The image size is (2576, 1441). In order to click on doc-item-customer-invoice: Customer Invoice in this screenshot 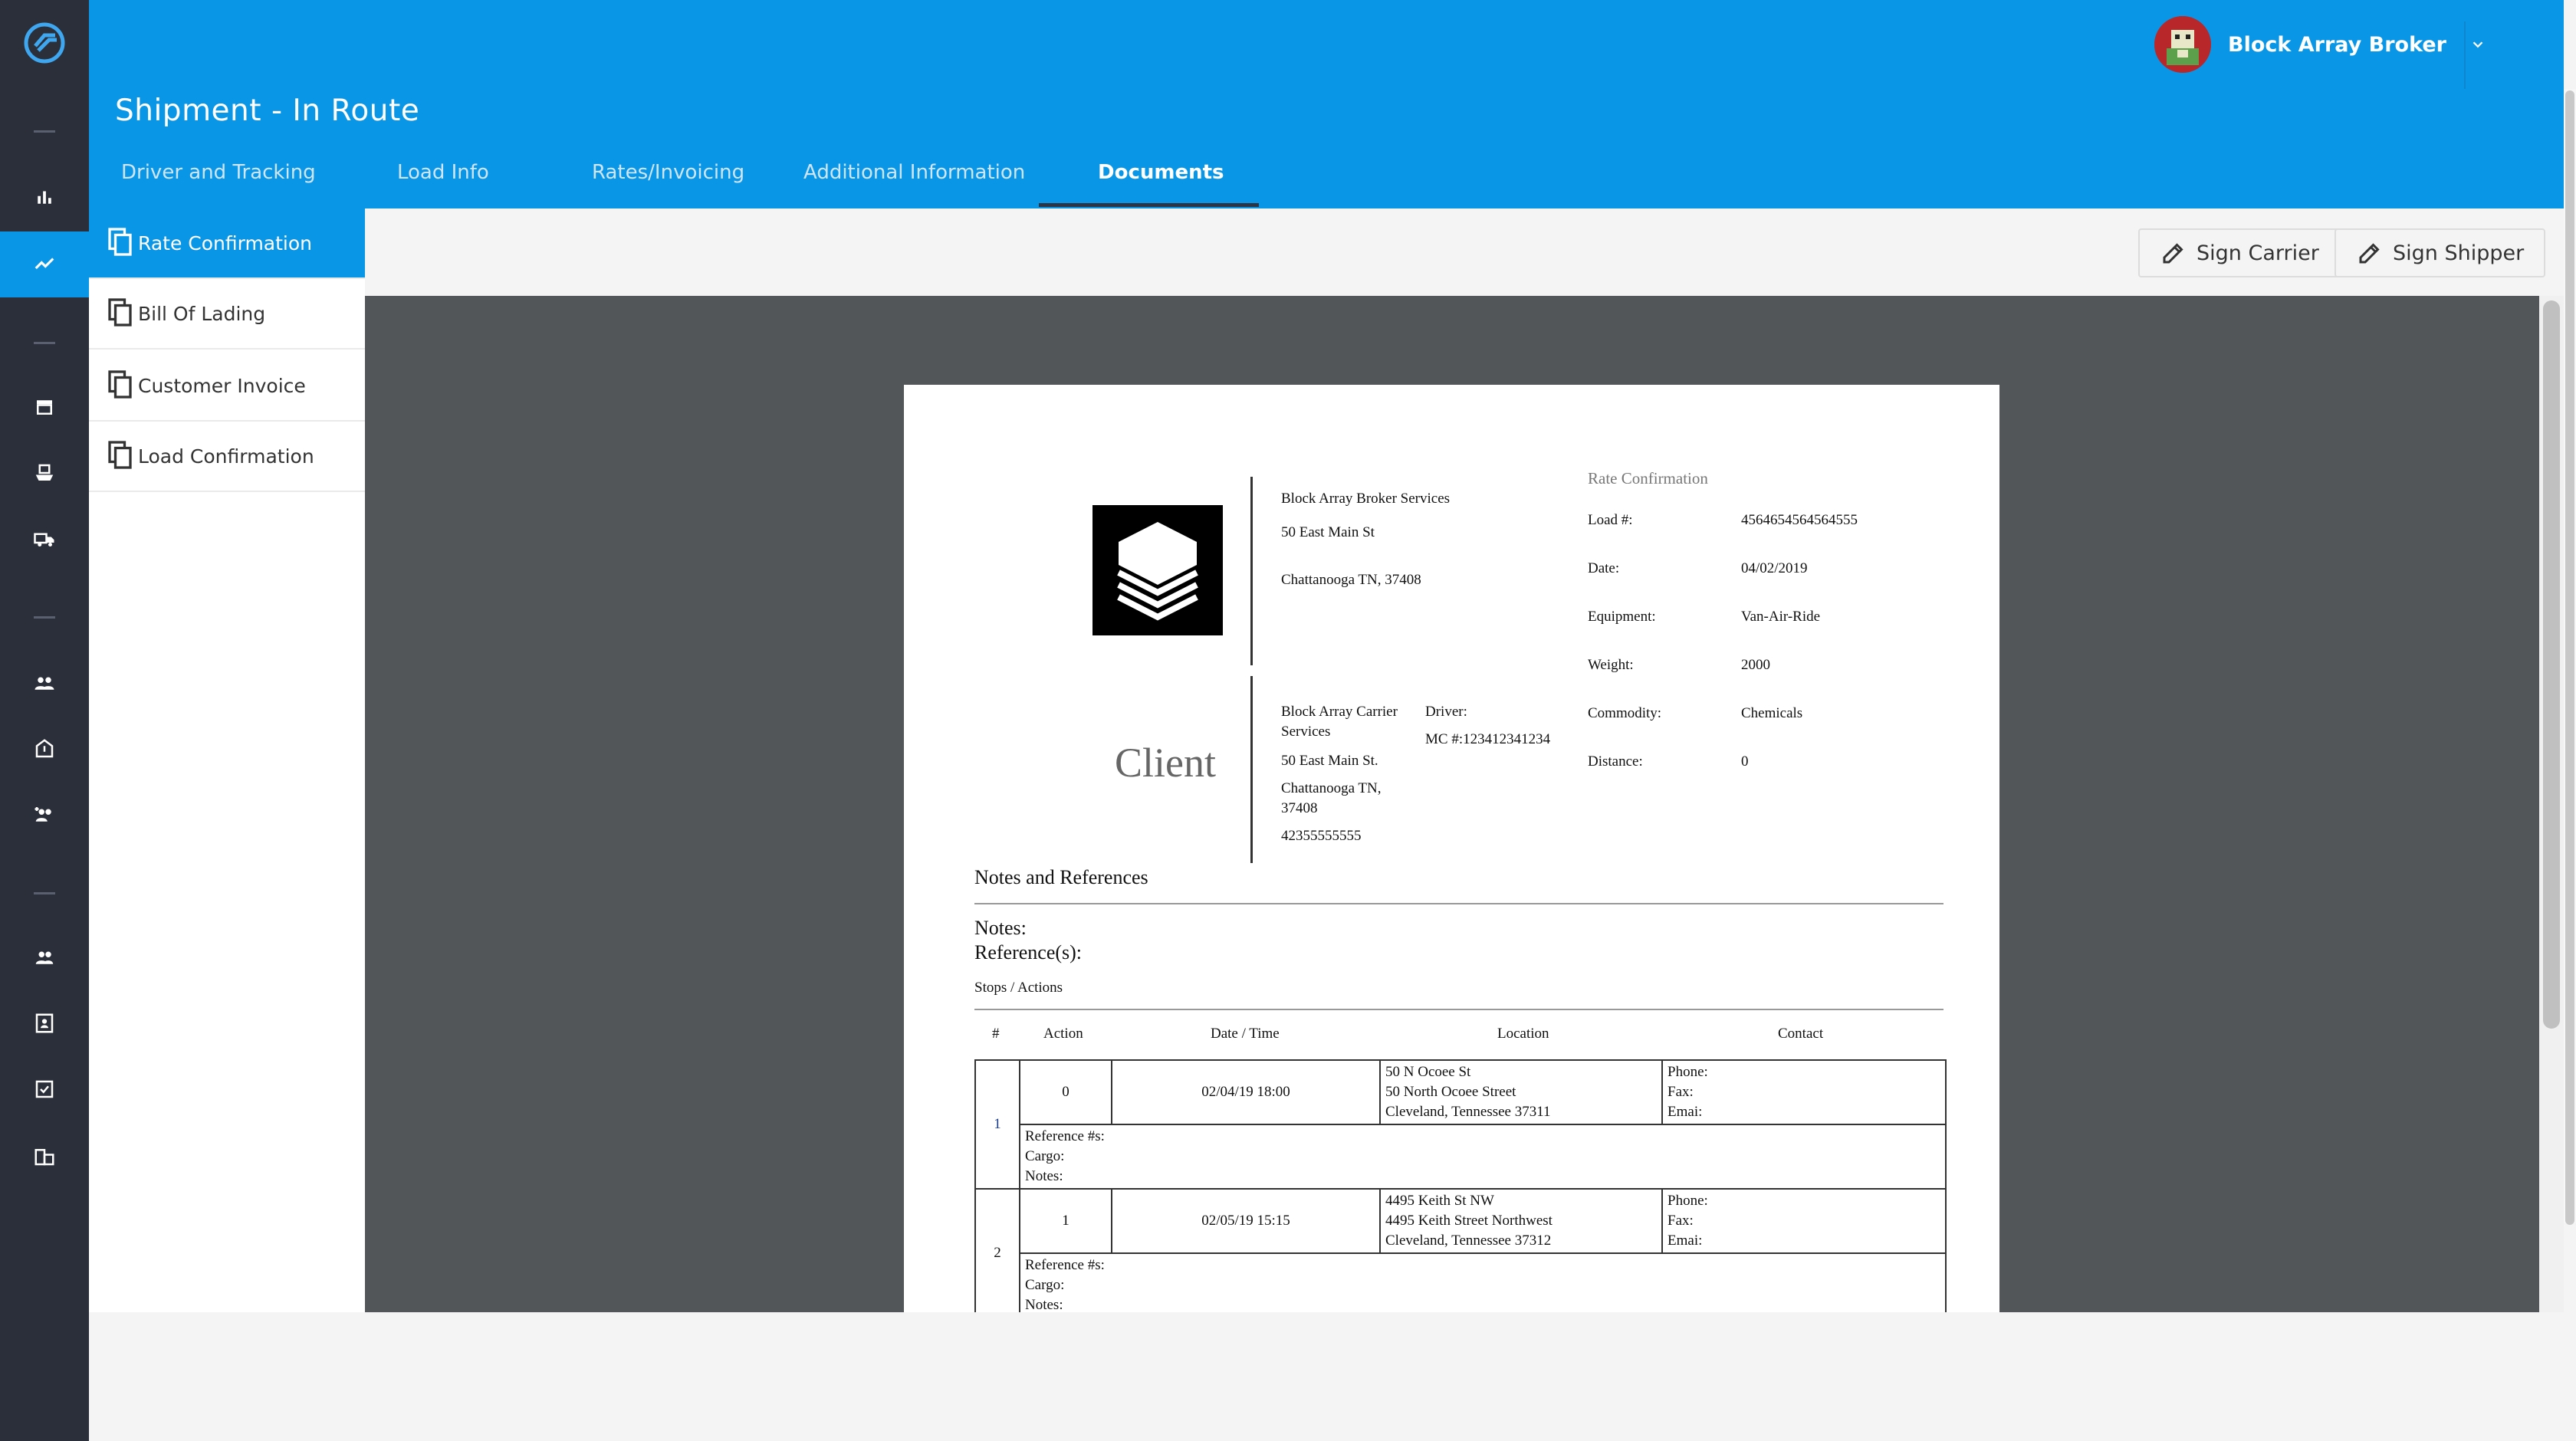, I will do `click(227, 386)`.